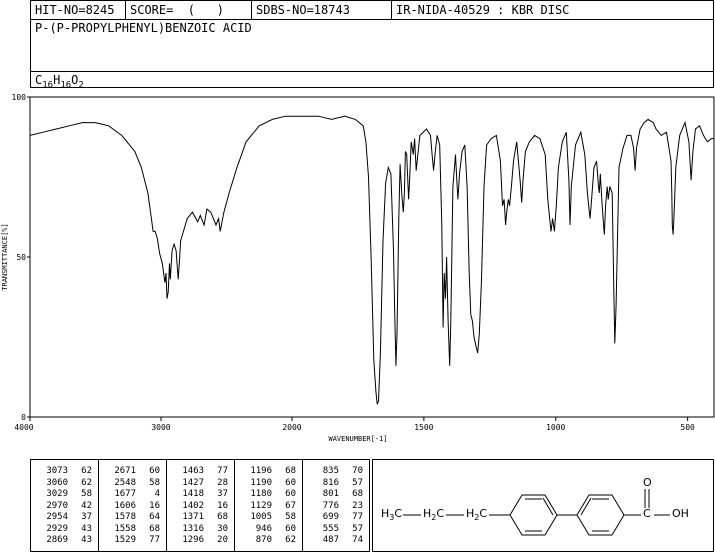 The height and width of the screenshot is (553, 715). What do you see at coordinates (125, 494) in the screenshot?
I see `peak-wavenumber: 1677` at bounding box center [125, 494].